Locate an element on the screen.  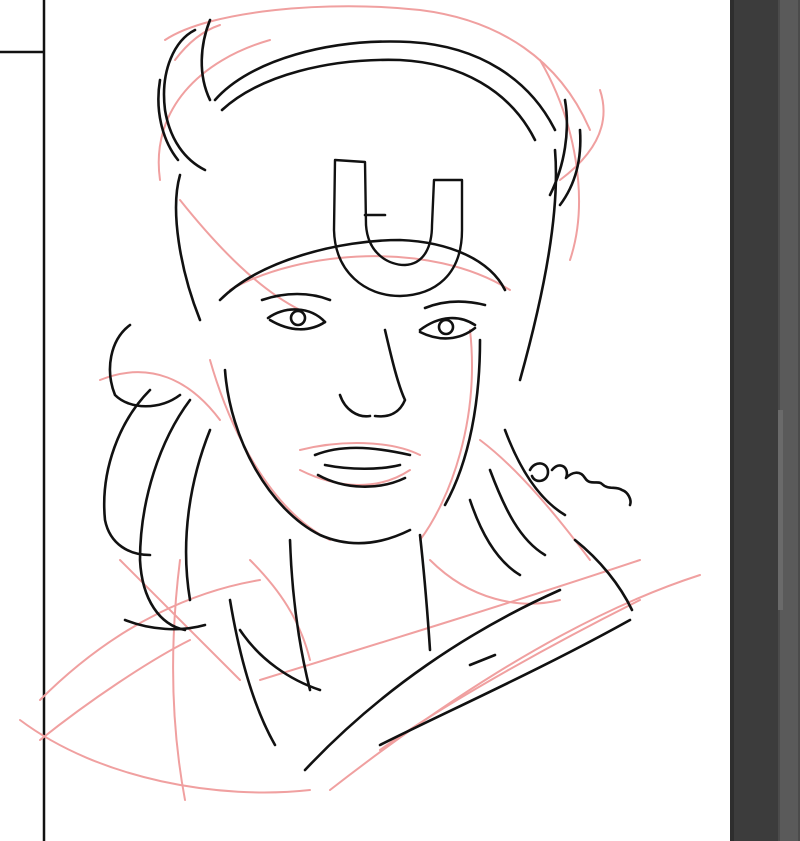
scrollbar-indicator is located at coordinates (780, 510).